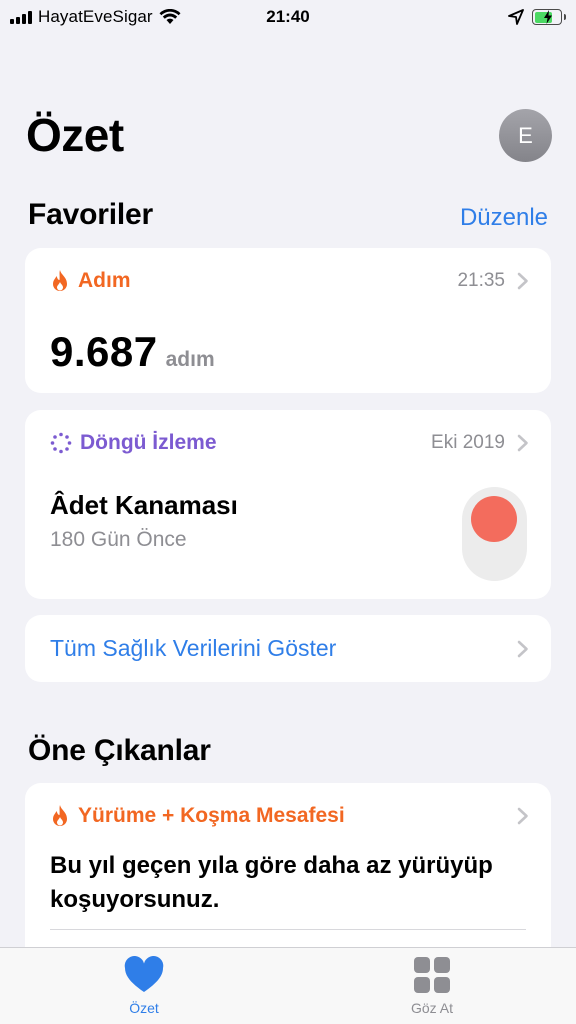 The height and width of the screenshot is (1024, 576). Describe the element at coordinates (119, 750) in the screenshot. I see `highlights-section-title: Öne Çıkanlar` at that location.